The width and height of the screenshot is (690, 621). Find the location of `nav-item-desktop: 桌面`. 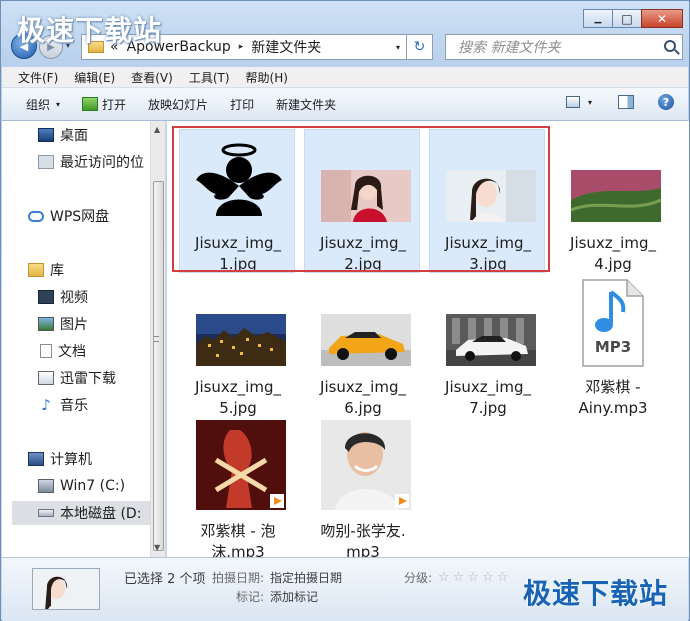

nav-item-desktop: 桌面 is located at coordinates (101, 135).